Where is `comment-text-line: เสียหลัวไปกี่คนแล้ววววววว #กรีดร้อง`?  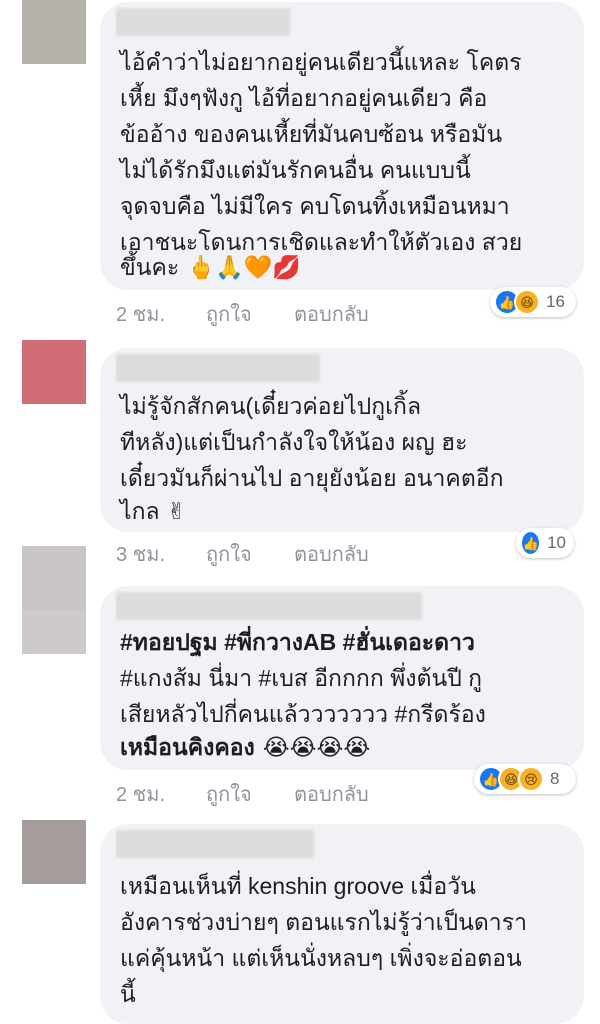 comment-text-line: เสียหลัวไปกี่คนแล้ววววววว #กรีดร้อง is located at coordinates (303, 714).